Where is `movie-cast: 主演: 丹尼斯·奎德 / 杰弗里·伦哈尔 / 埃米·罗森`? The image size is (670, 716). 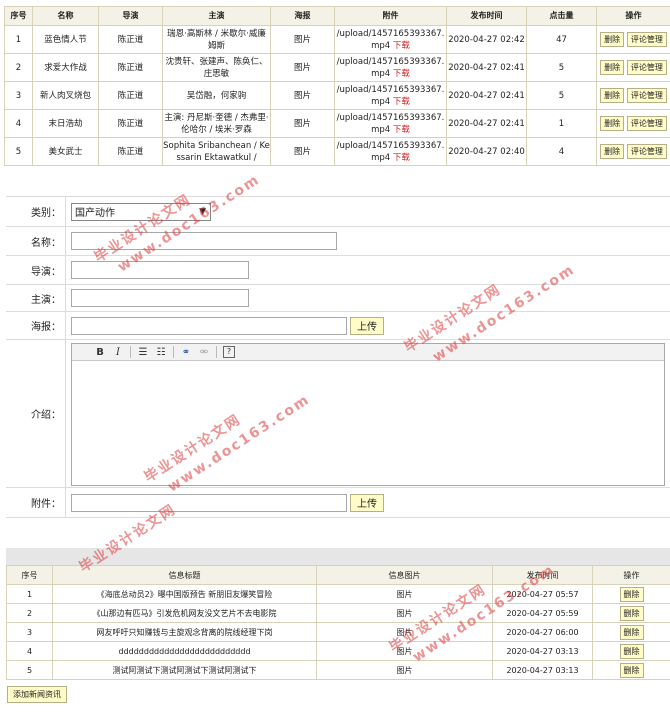 movie-cast: 主演: 丹尼斯·奎德 / 杰弗里·伦哈尔 / 埃米·罗森 is located at coordinates (216, 123).